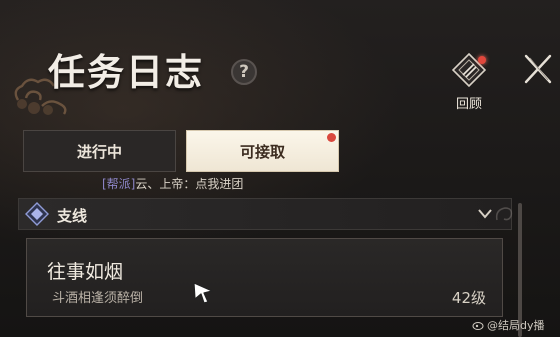 This screenshot has width=560, height=337. What do you see at coordinates (468, 104) in the screenshot?
I see `review-label: 回顾` at bounding box center [468, 104].